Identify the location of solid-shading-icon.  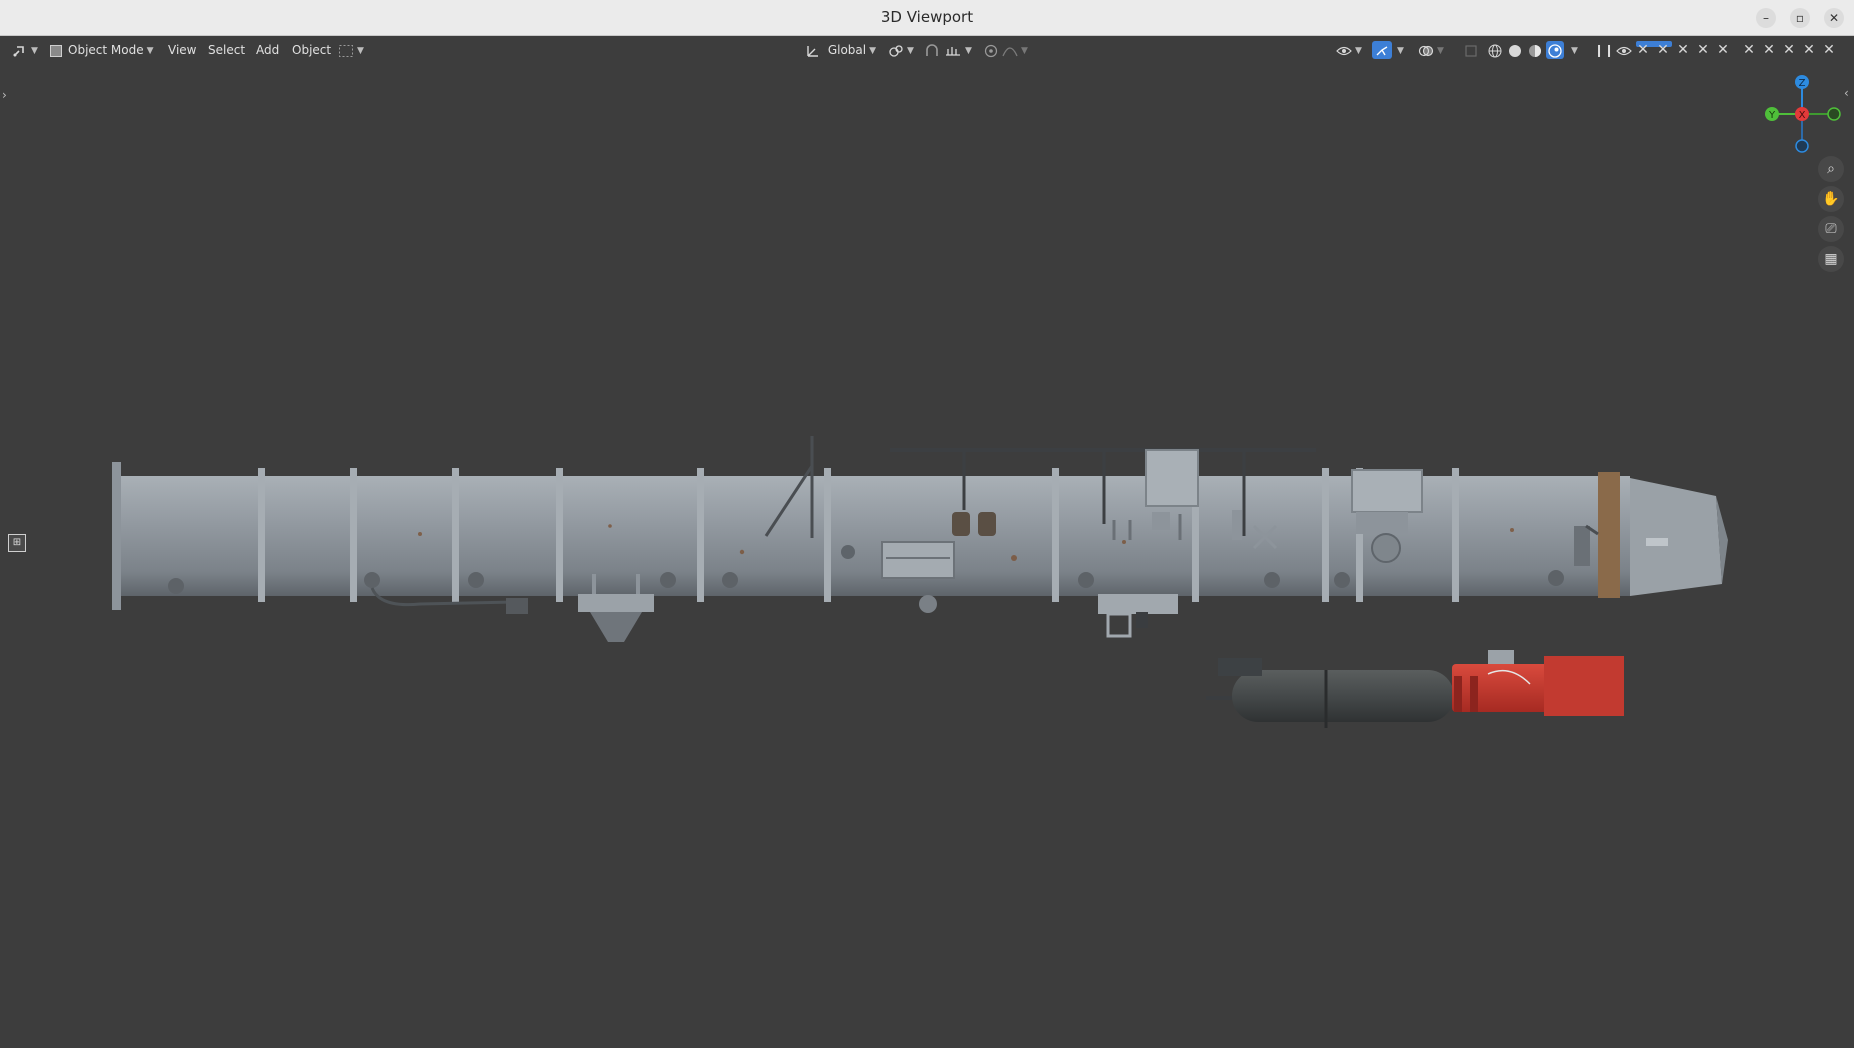
(1515, 50).